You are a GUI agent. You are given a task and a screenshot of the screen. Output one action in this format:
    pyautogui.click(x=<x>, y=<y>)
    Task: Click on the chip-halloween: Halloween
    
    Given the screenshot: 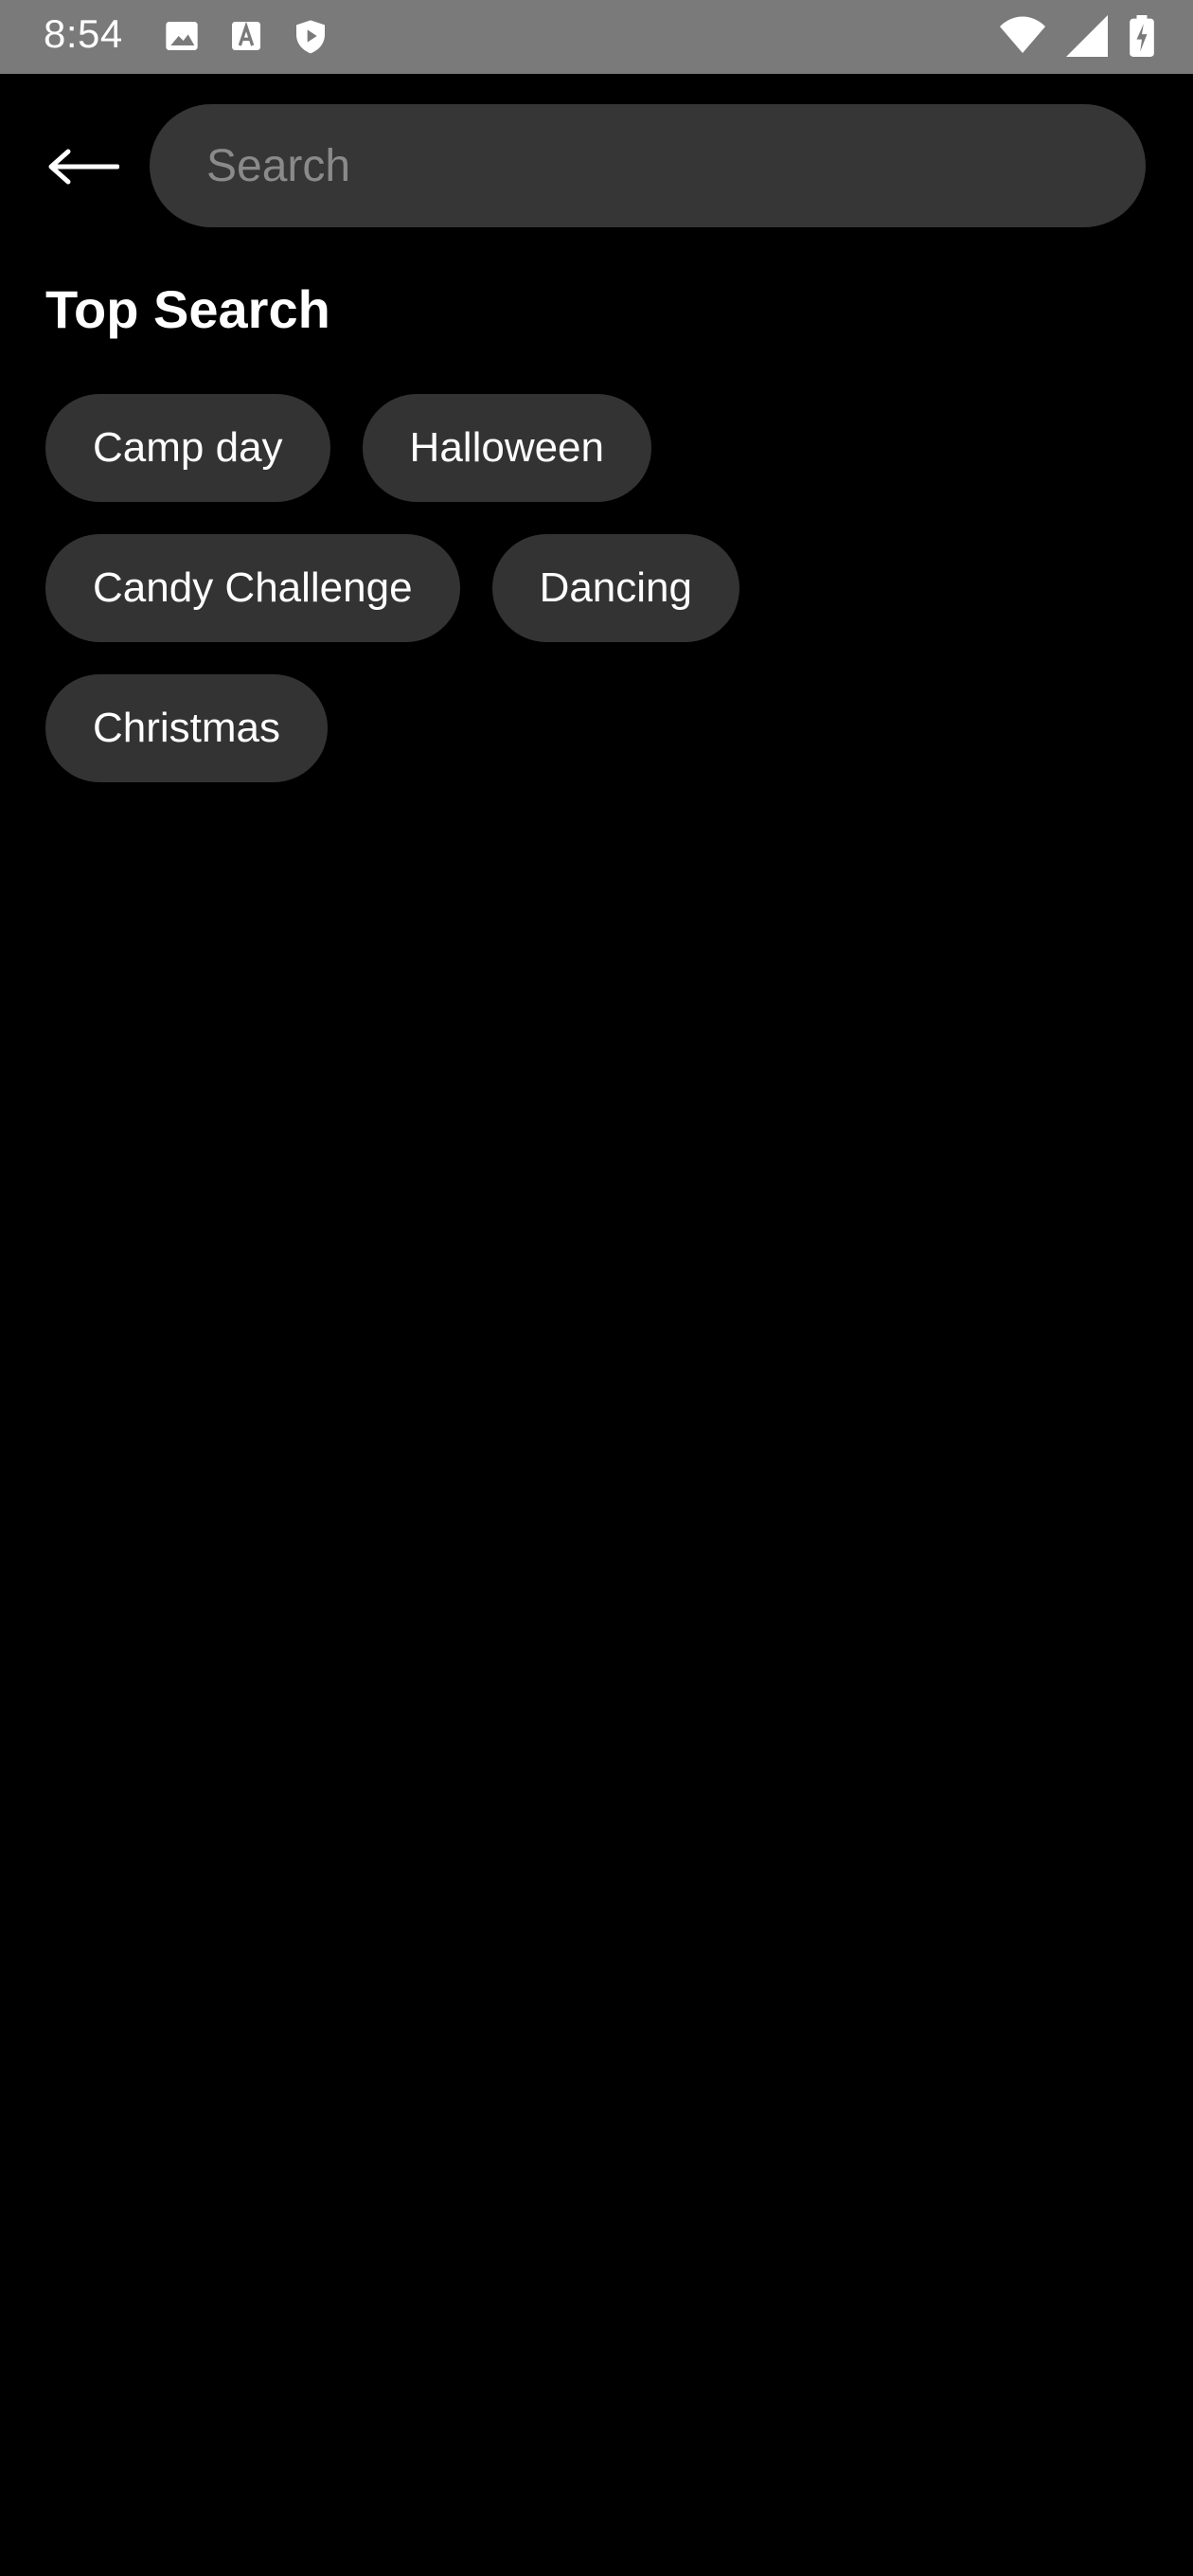 What is the action you would take?
    pyautogui.click(x=507, y=448)
    